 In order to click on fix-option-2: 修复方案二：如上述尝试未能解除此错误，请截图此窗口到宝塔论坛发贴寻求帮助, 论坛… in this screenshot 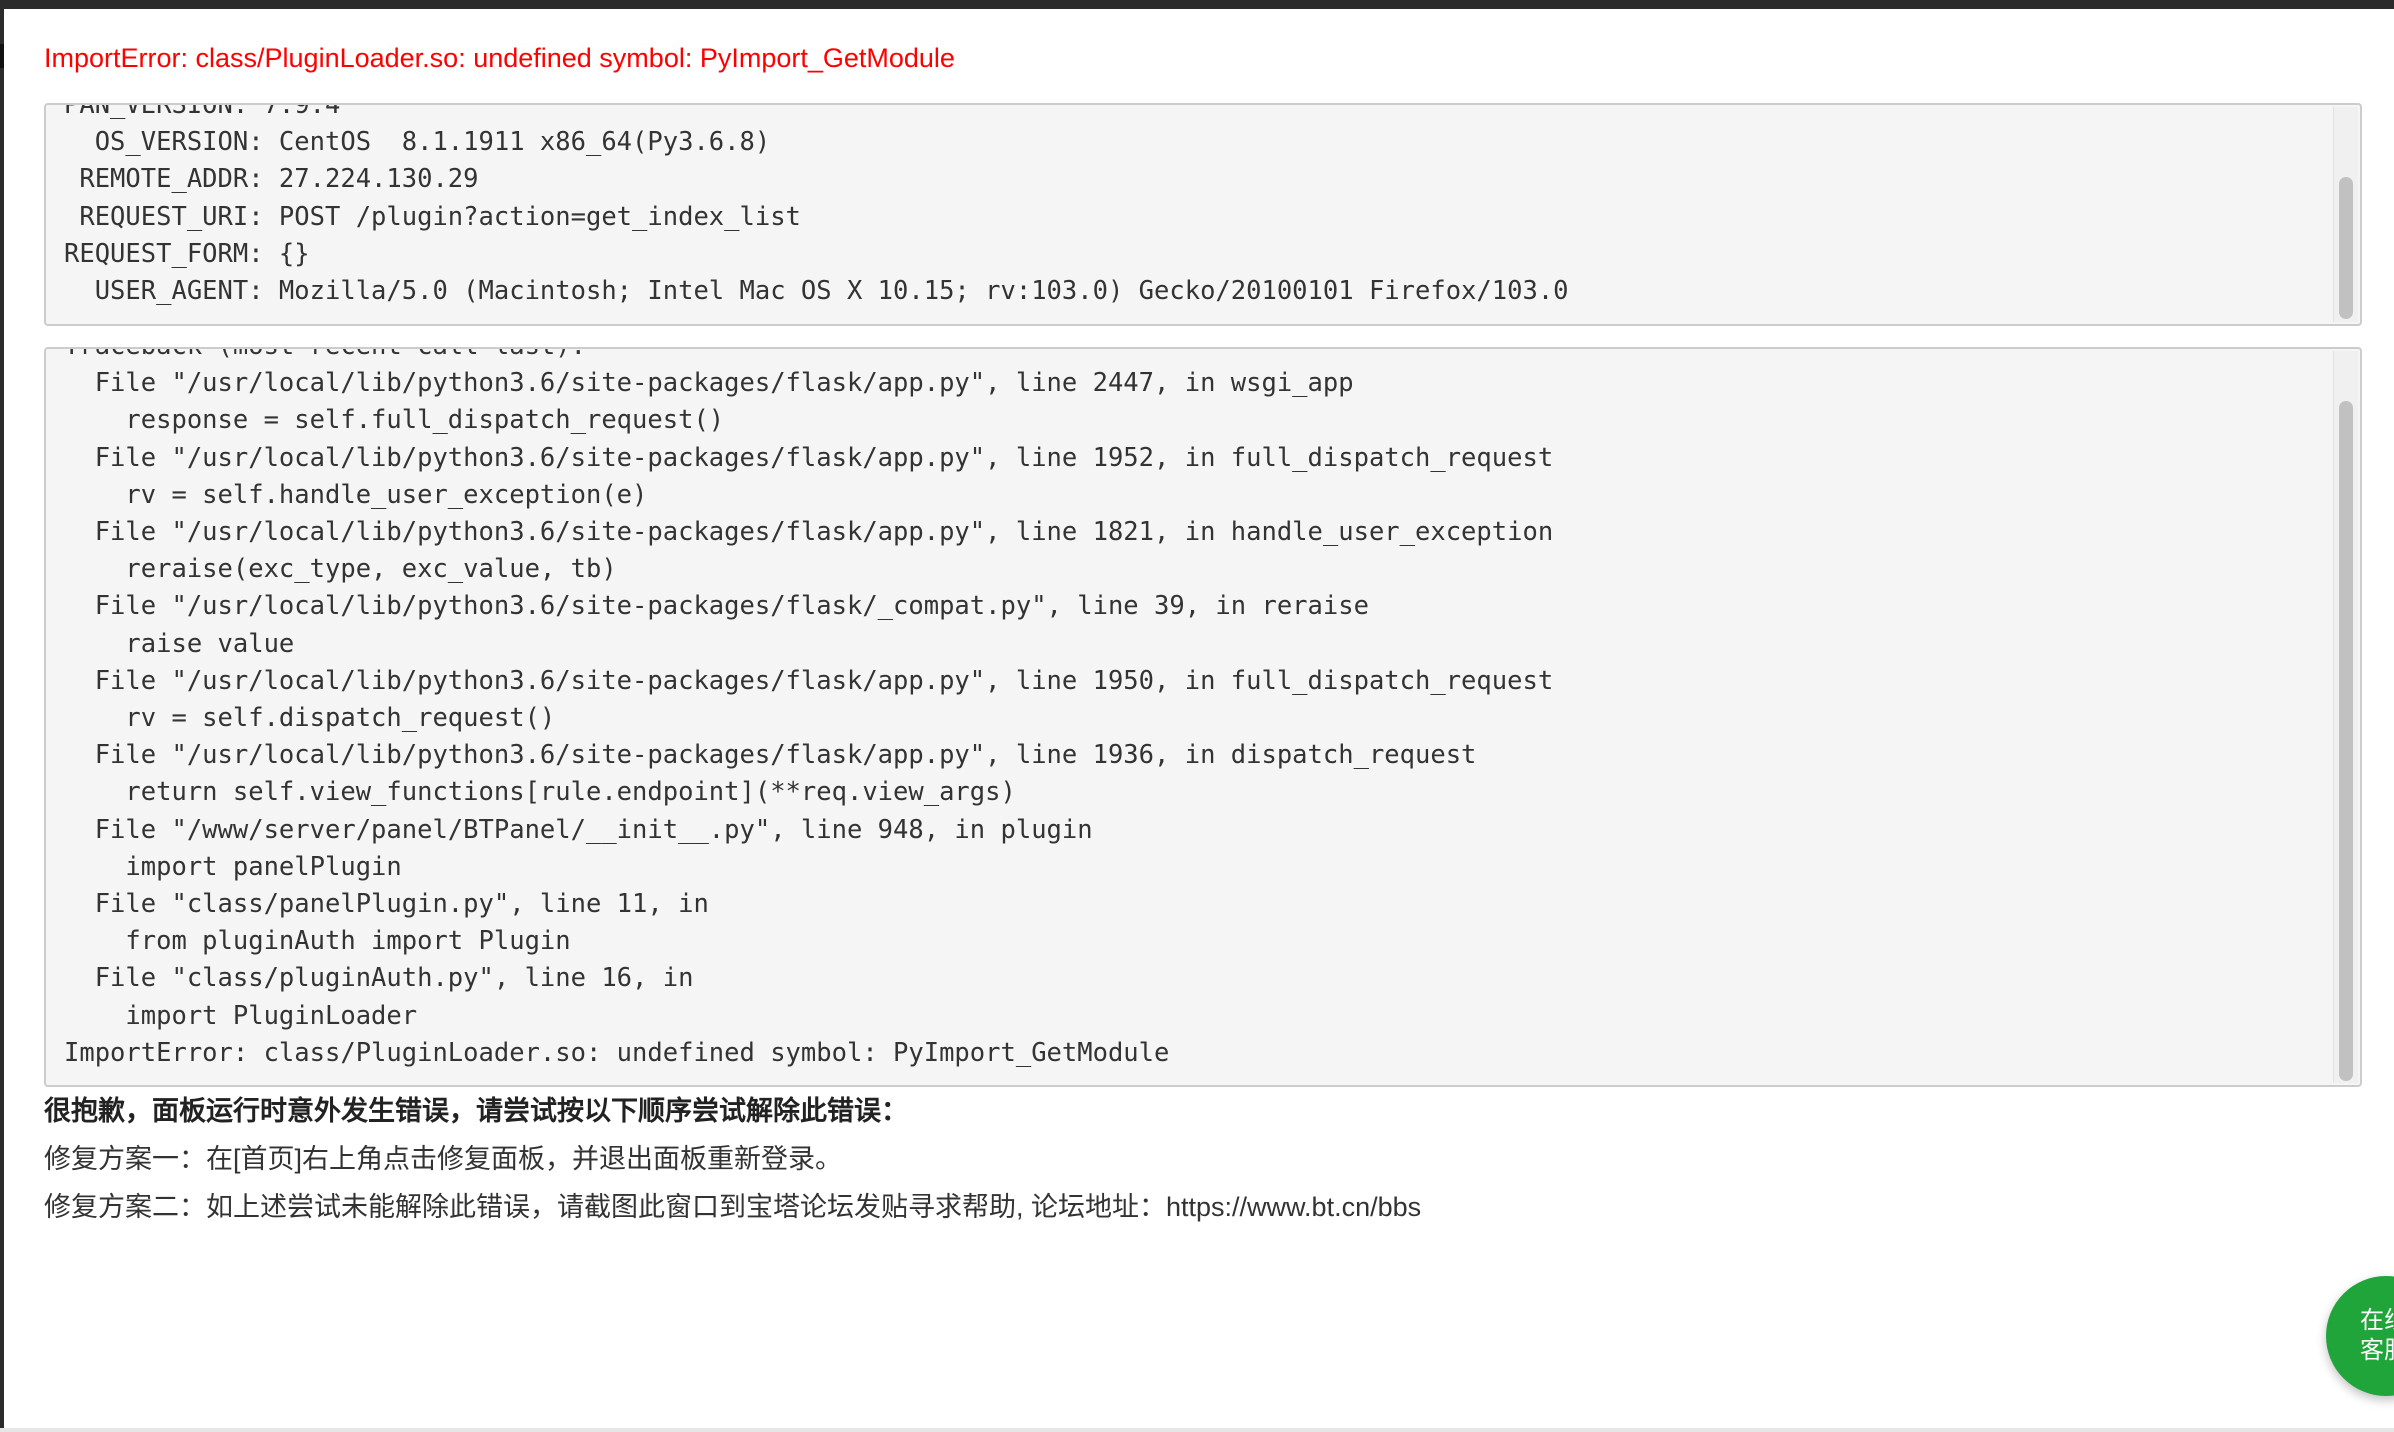, I will do `click(733, 1207)`.